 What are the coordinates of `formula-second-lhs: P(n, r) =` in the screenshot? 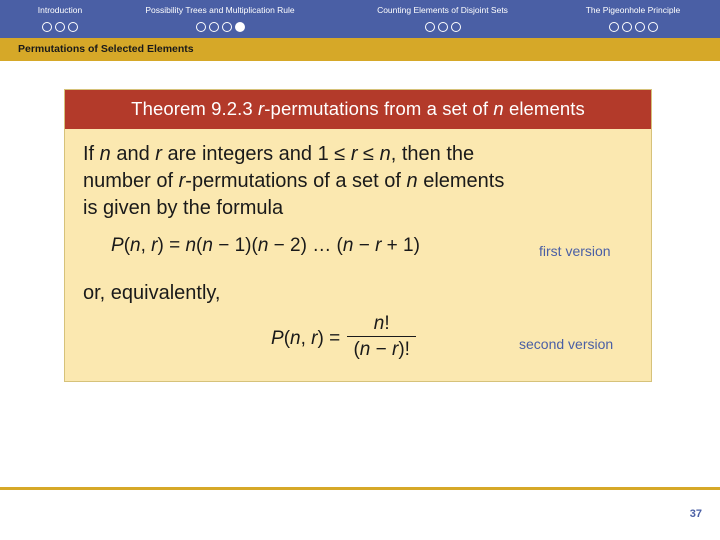 It's located at (306, 339).